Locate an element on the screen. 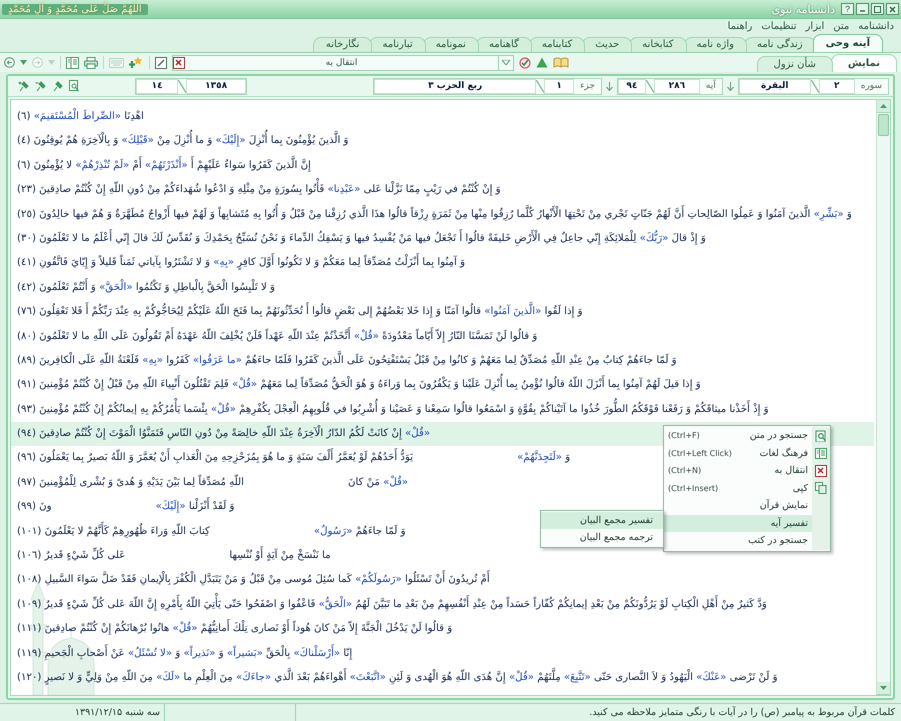 This screenshot has width=901, height=721. verse-fragment: «قُلْ» مَنْ كانَ is located at coordinates (379, 482).